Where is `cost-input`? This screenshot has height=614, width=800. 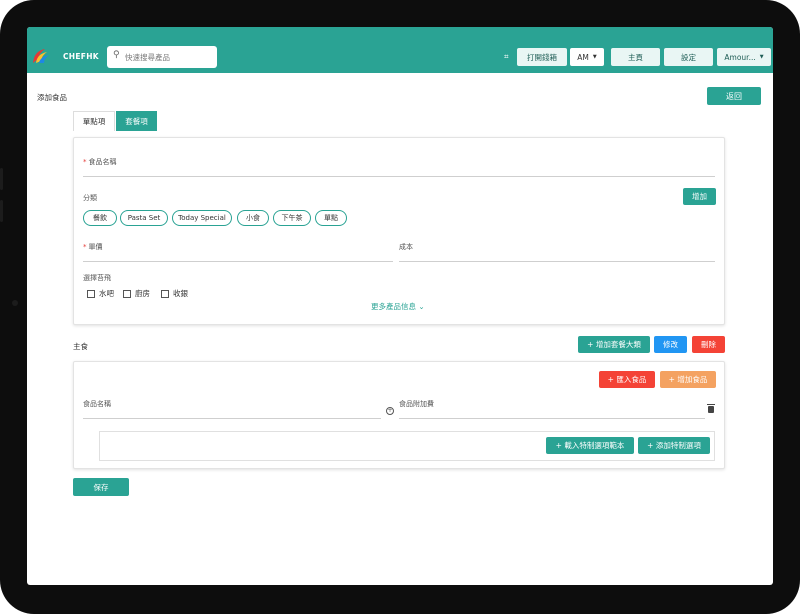
cost-input is located at coordinates (557, 261).